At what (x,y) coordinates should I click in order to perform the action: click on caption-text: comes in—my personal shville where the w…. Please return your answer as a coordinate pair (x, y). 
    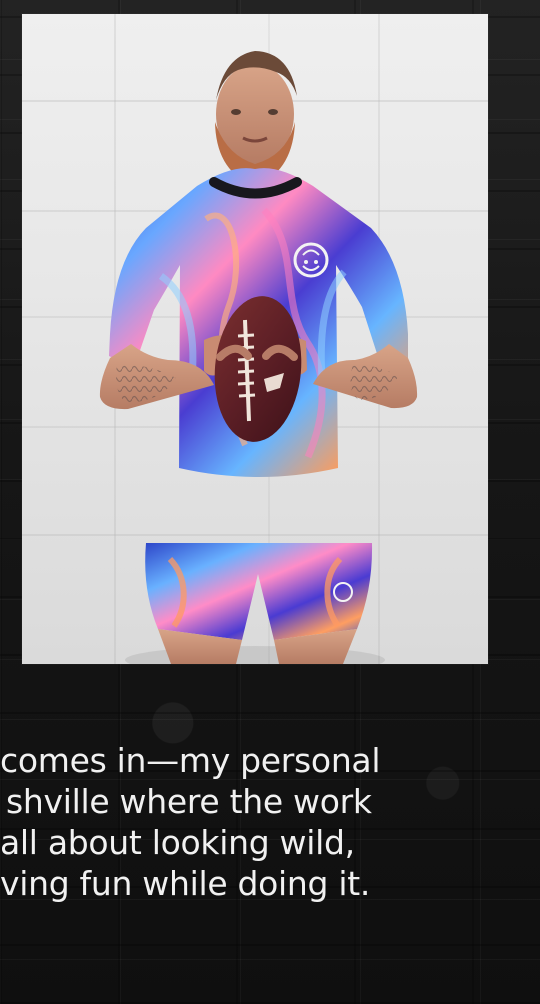
    Looking at the image, I should click on (213, 822).